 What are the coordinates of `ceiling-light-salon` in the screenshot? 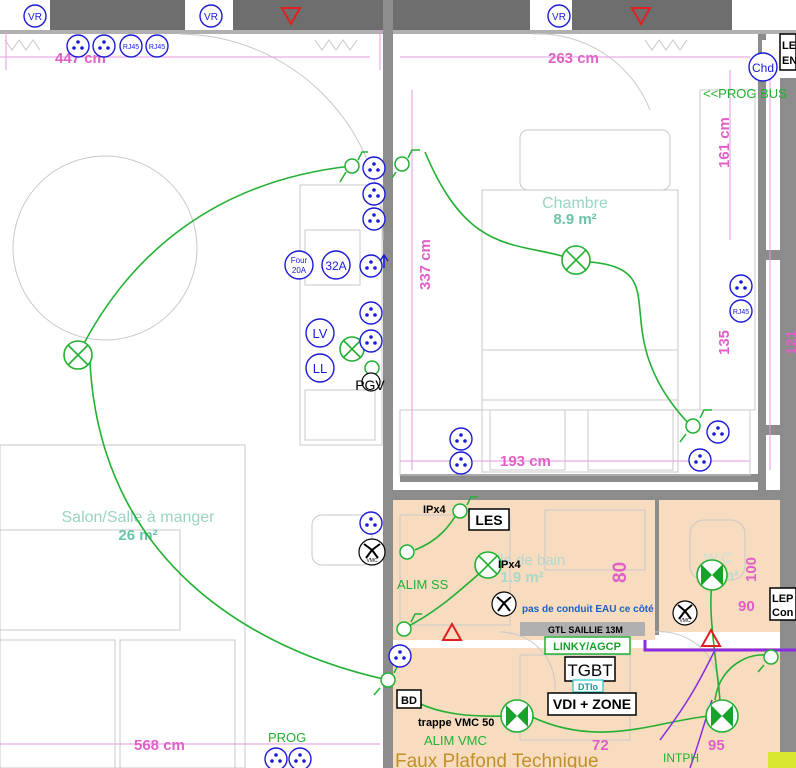 It's located at (78, 355).